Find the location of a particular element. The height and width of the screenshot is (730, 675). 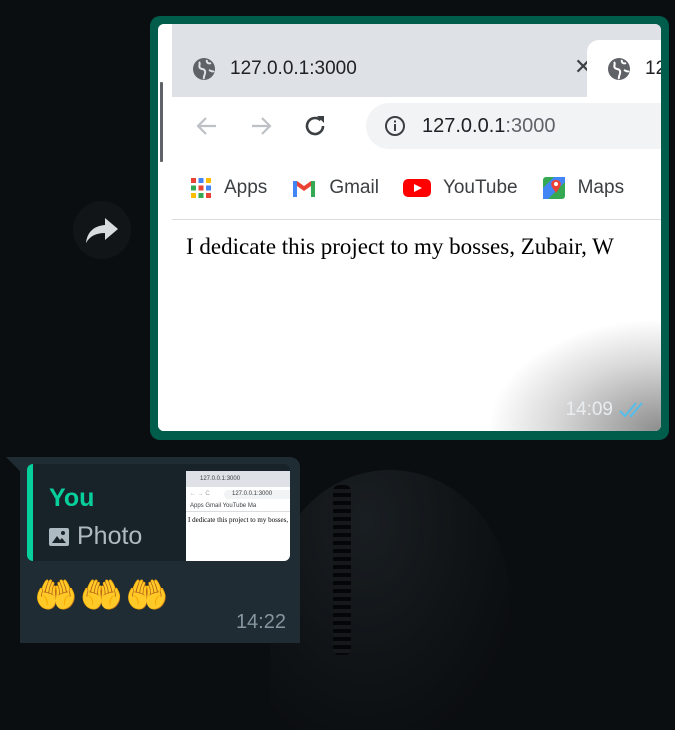

apps-grid-icon is located at coordinates (201, 188).